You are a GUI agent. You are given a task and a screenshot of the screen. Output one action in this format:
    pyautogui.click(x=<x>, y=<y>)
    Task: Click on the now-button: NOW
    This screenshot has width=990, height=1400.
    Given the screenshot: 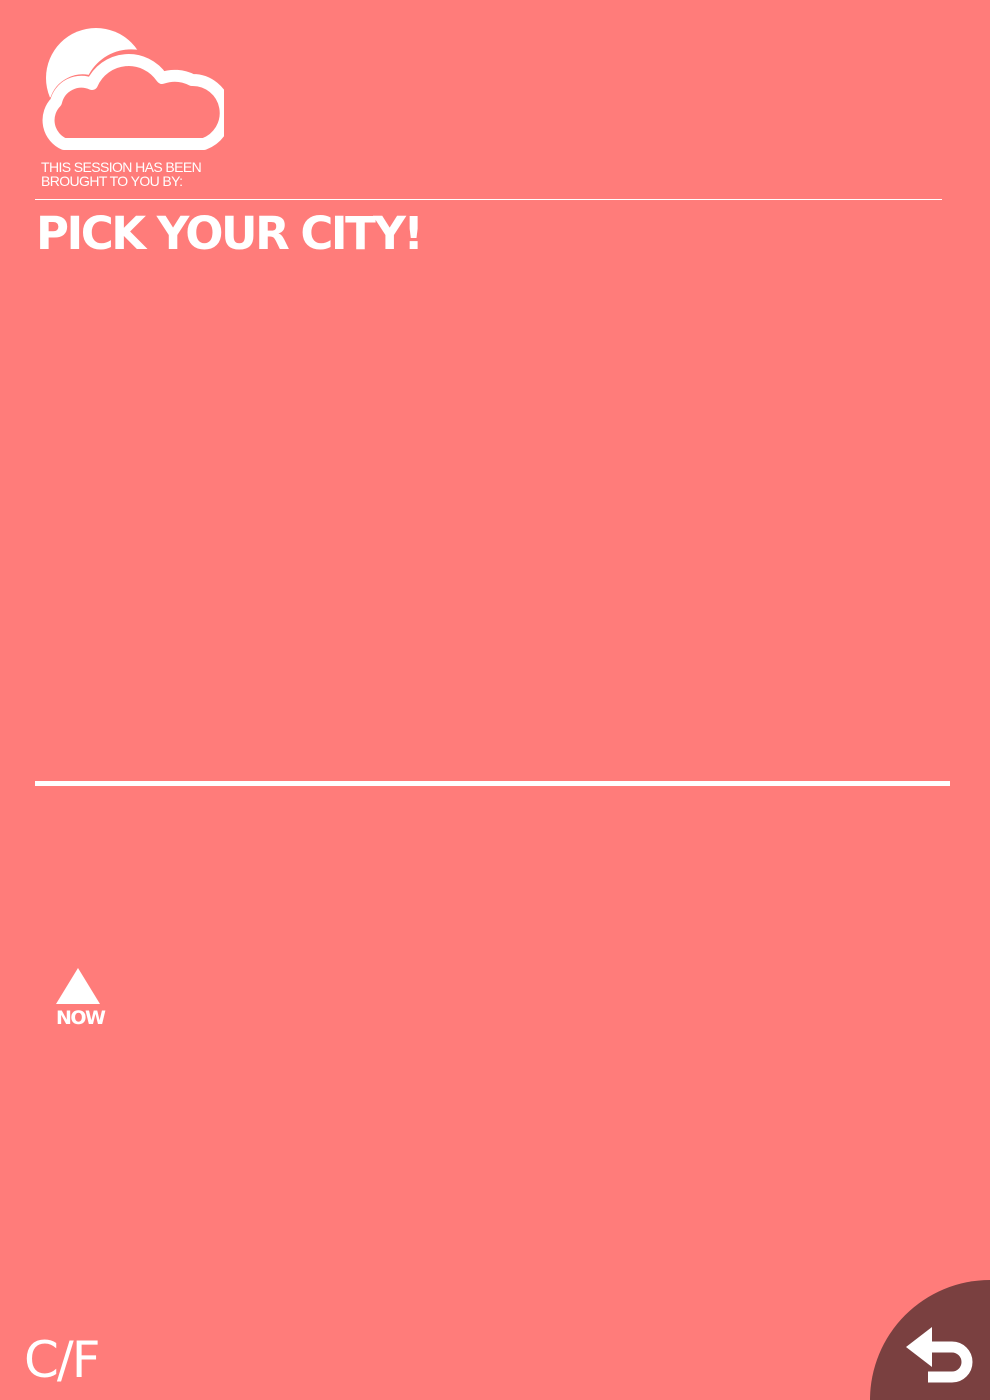 What is the action you would take?
    pyautogui.click(x=80, y=999)
    